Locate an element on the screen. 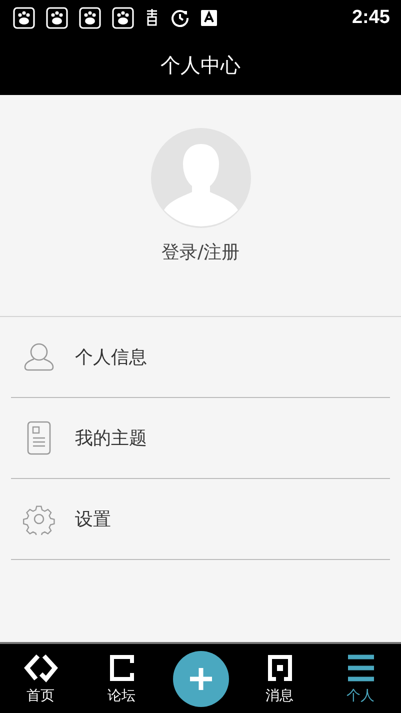  nav-tab: 首页 is located at coordinates (40, 678).